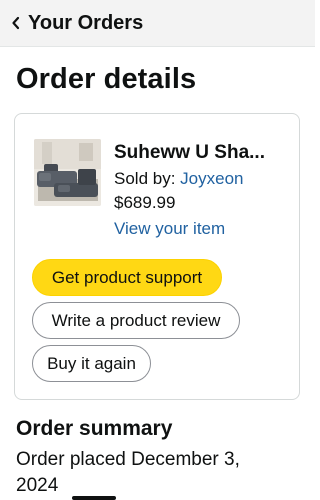 Image resolution: width=320 pixels, height=500 pixels. I want to click on page-title: Order details, so click(106, 79).